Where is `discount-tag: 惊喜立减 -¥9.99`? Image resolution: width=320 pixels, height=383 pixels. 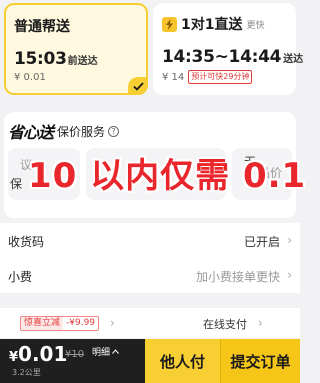
discount-tag: 惊喜立减 -¥9.99 is located at coordinates (60, 323).